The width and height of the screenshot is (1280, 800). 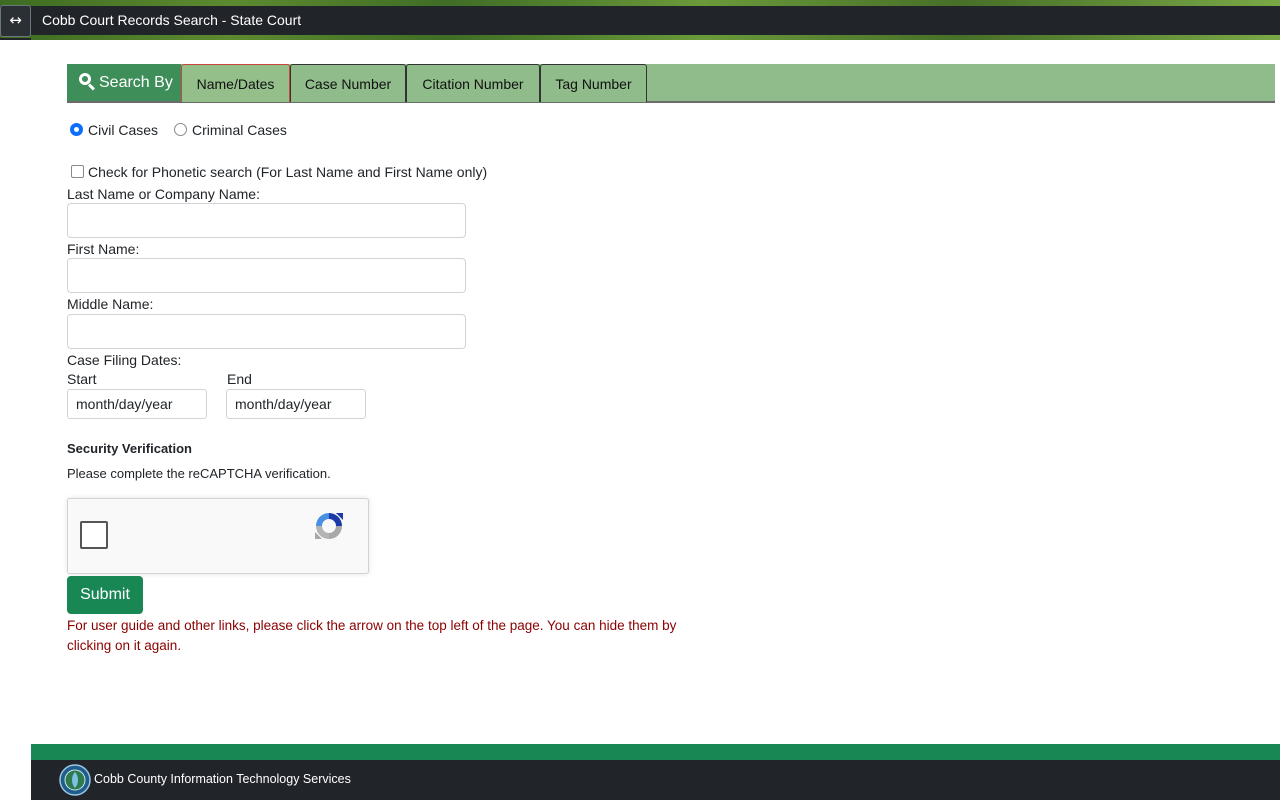 I want to click on phonetic-search-checkbox, so click(x=77, y=171).